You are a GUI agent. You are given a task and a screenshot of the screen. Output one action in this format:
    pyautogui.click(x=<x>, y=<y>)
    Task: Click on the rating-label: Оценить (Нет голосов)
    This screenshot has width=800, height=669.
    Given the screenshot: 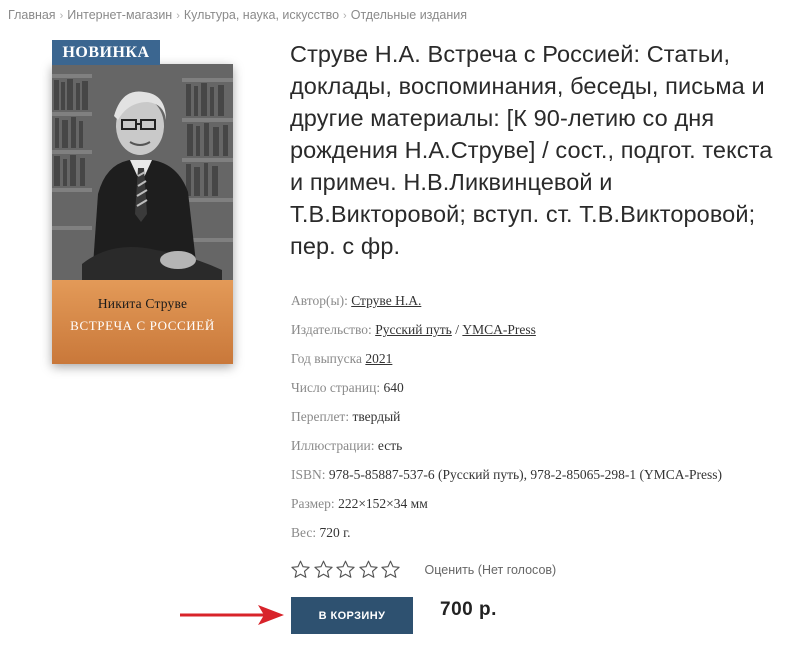 What is the action you would take?
    pyautogui.click(x=490, y=569)
    